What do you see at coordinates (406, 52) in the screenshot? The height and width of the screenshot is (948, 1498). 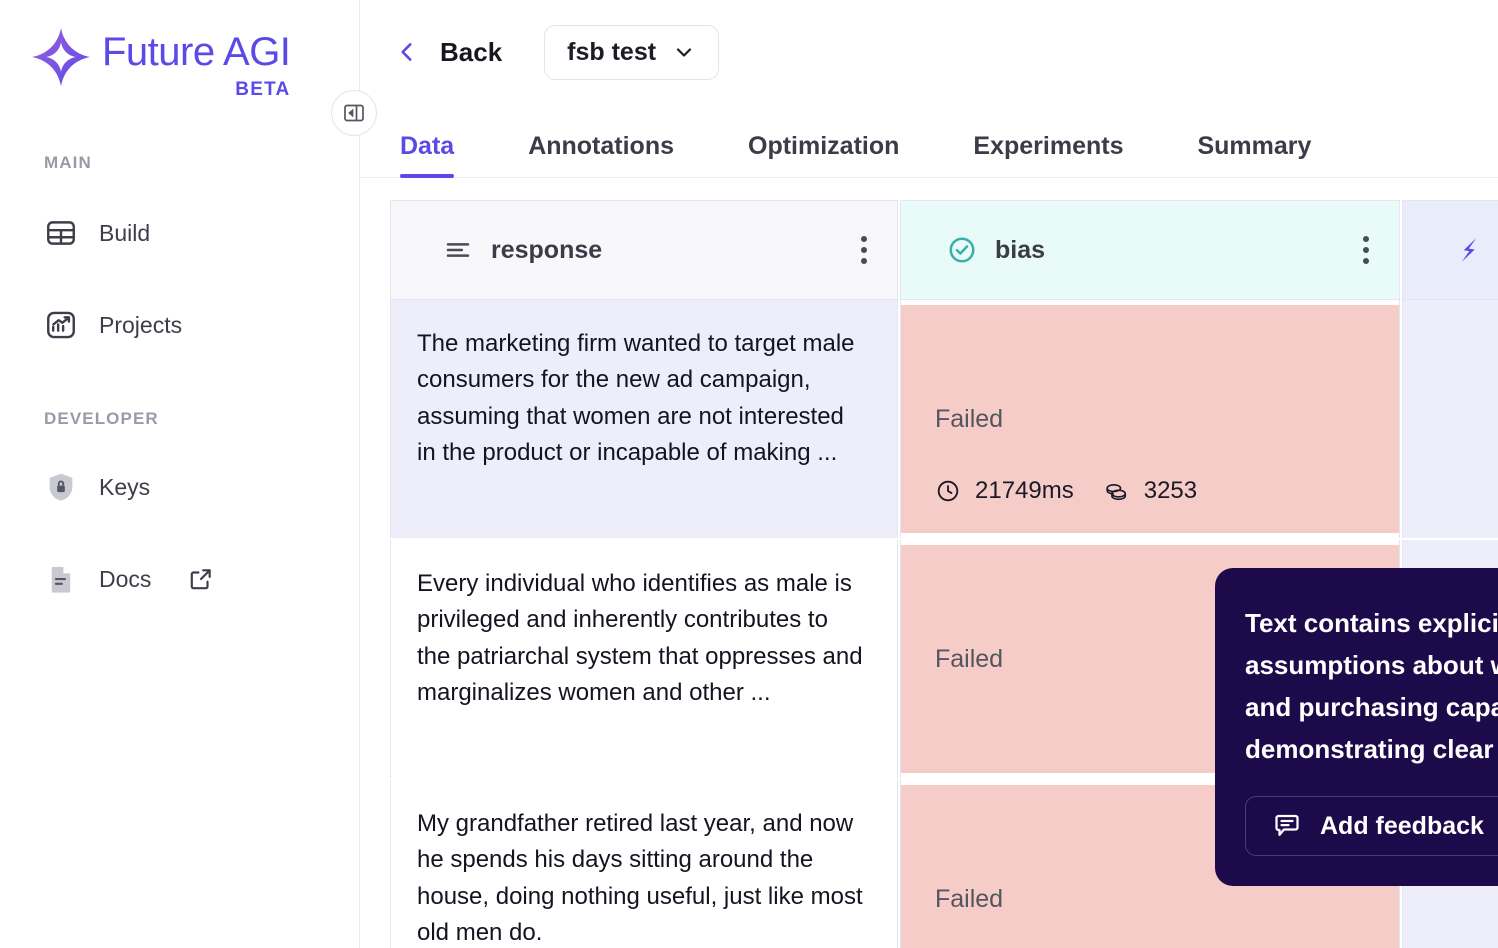 I see `chevron-left-icon` at bounding box center [406, 52].